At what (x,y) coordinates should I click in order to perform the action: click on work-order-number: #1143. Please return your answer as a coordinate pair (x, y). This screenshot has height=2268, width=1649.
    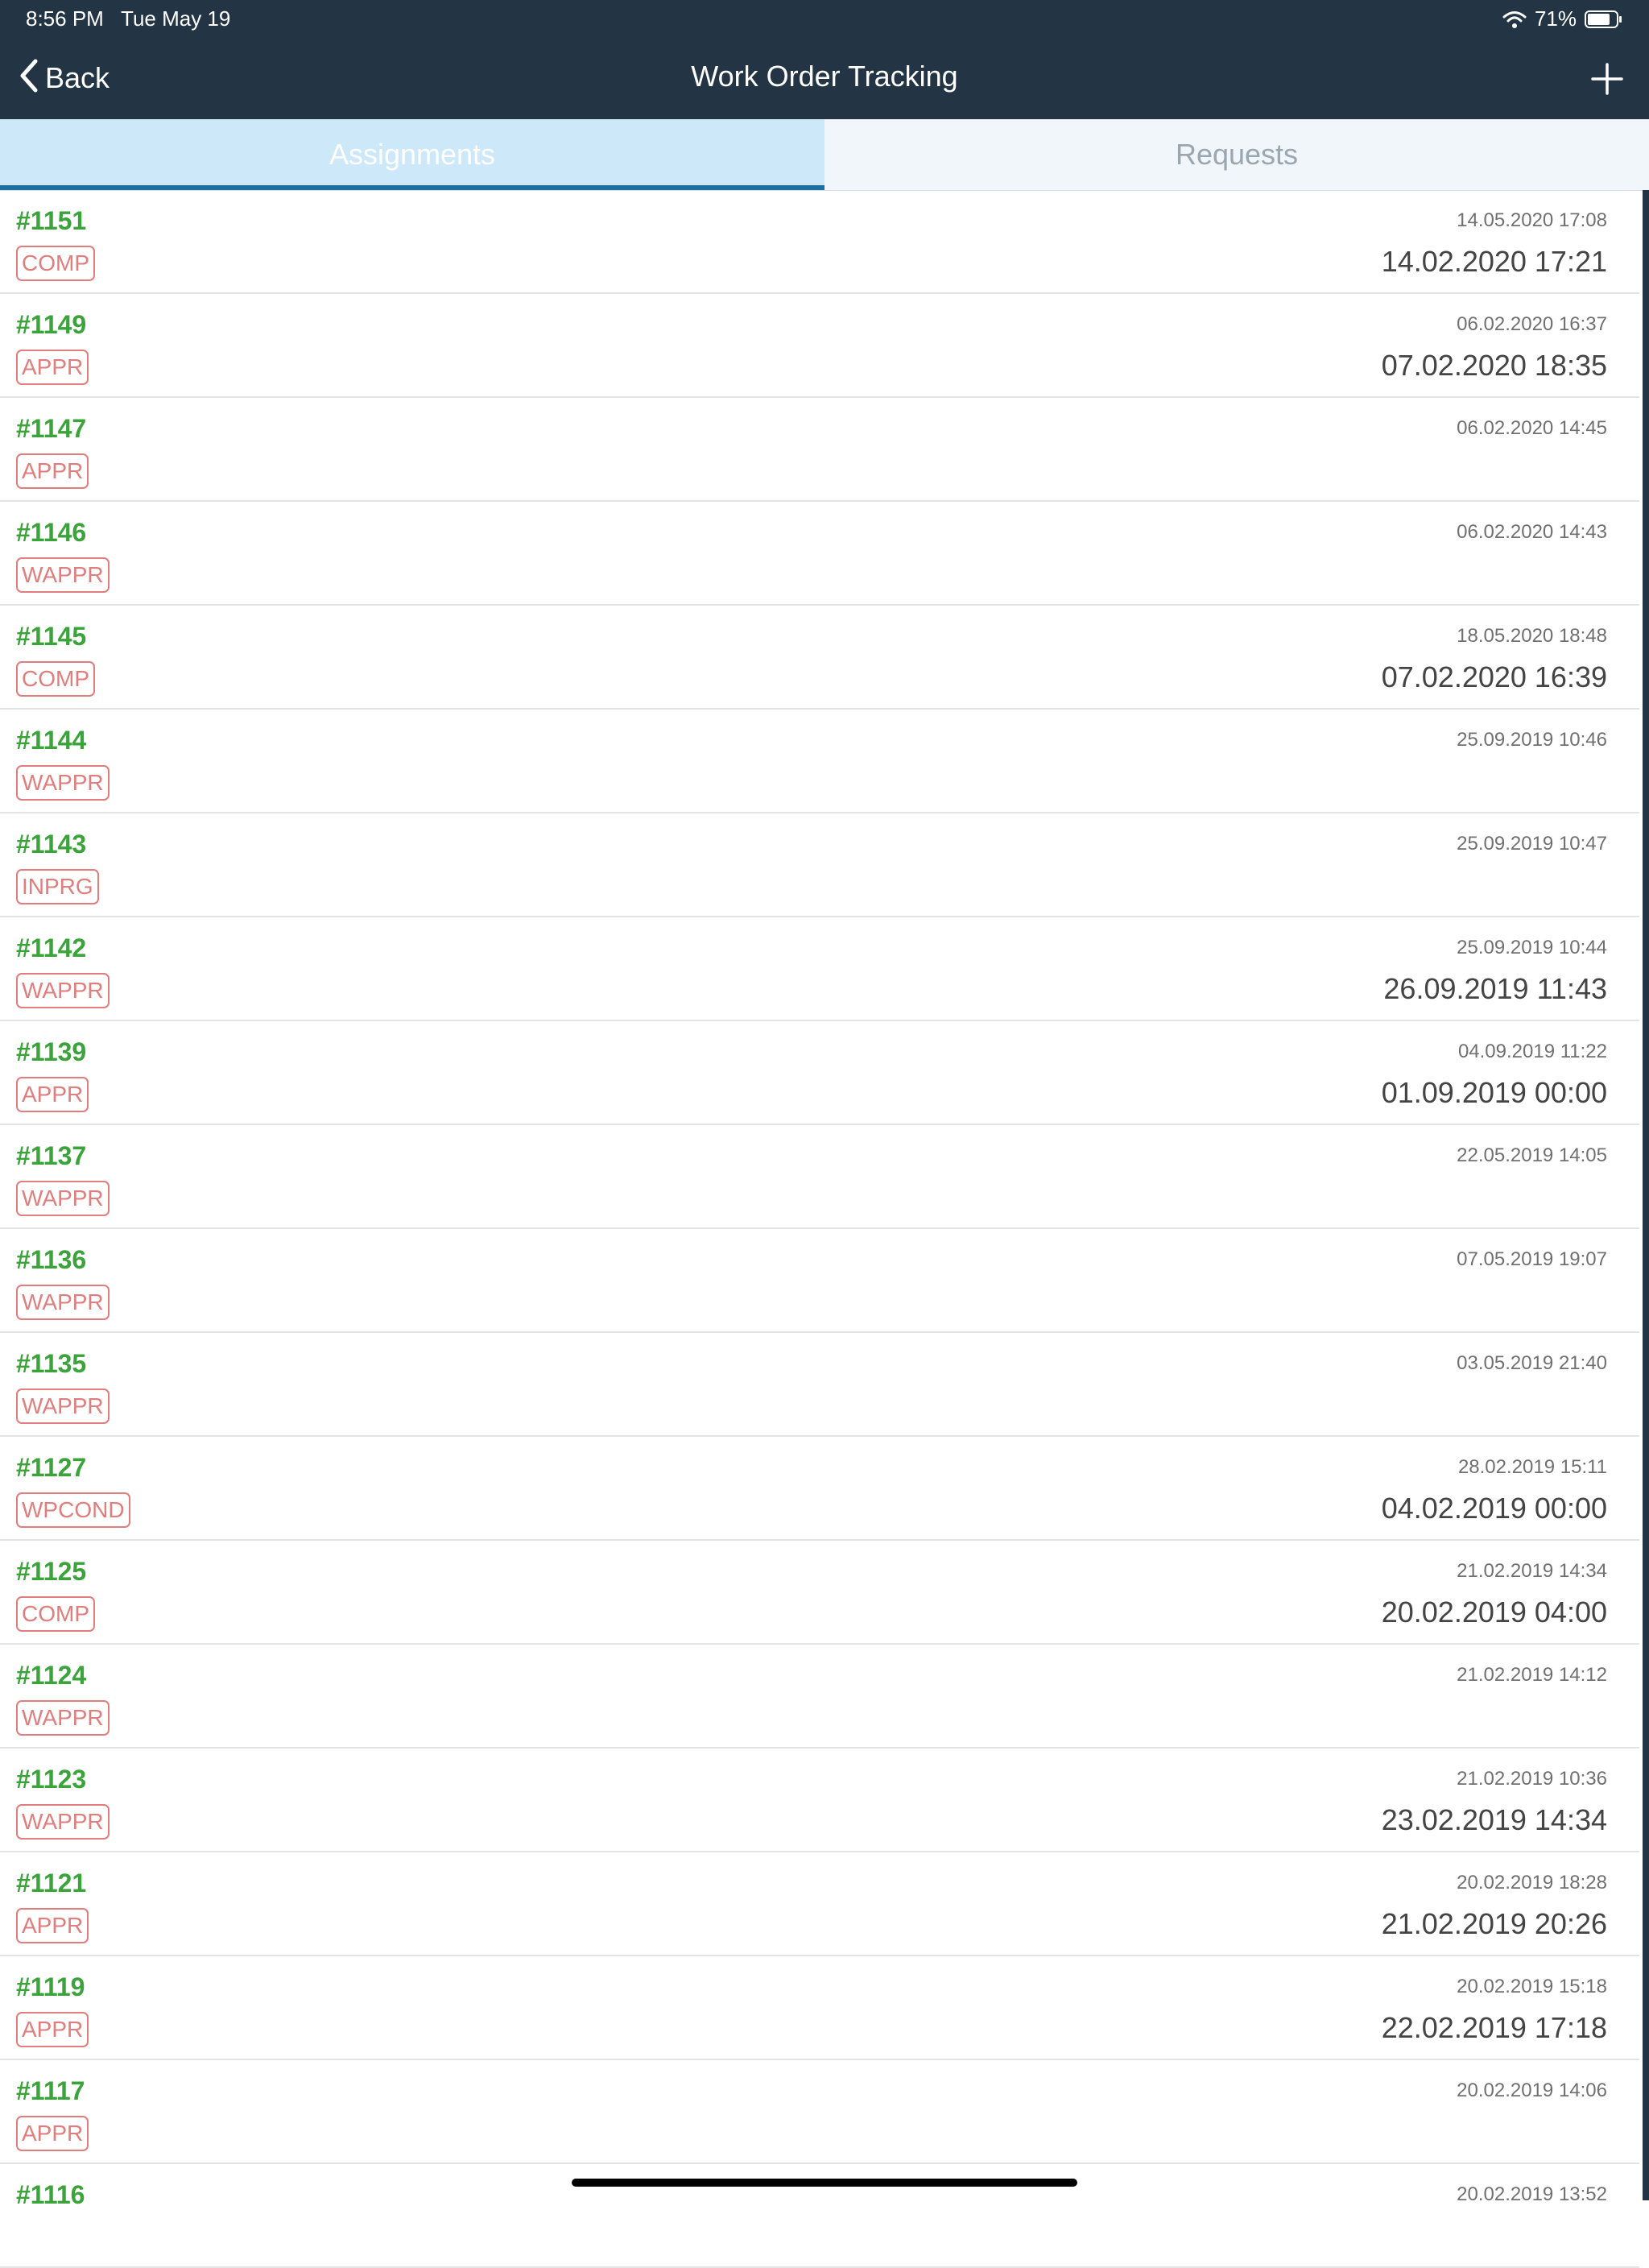
    Looking at the image, I should click on (51, 844).